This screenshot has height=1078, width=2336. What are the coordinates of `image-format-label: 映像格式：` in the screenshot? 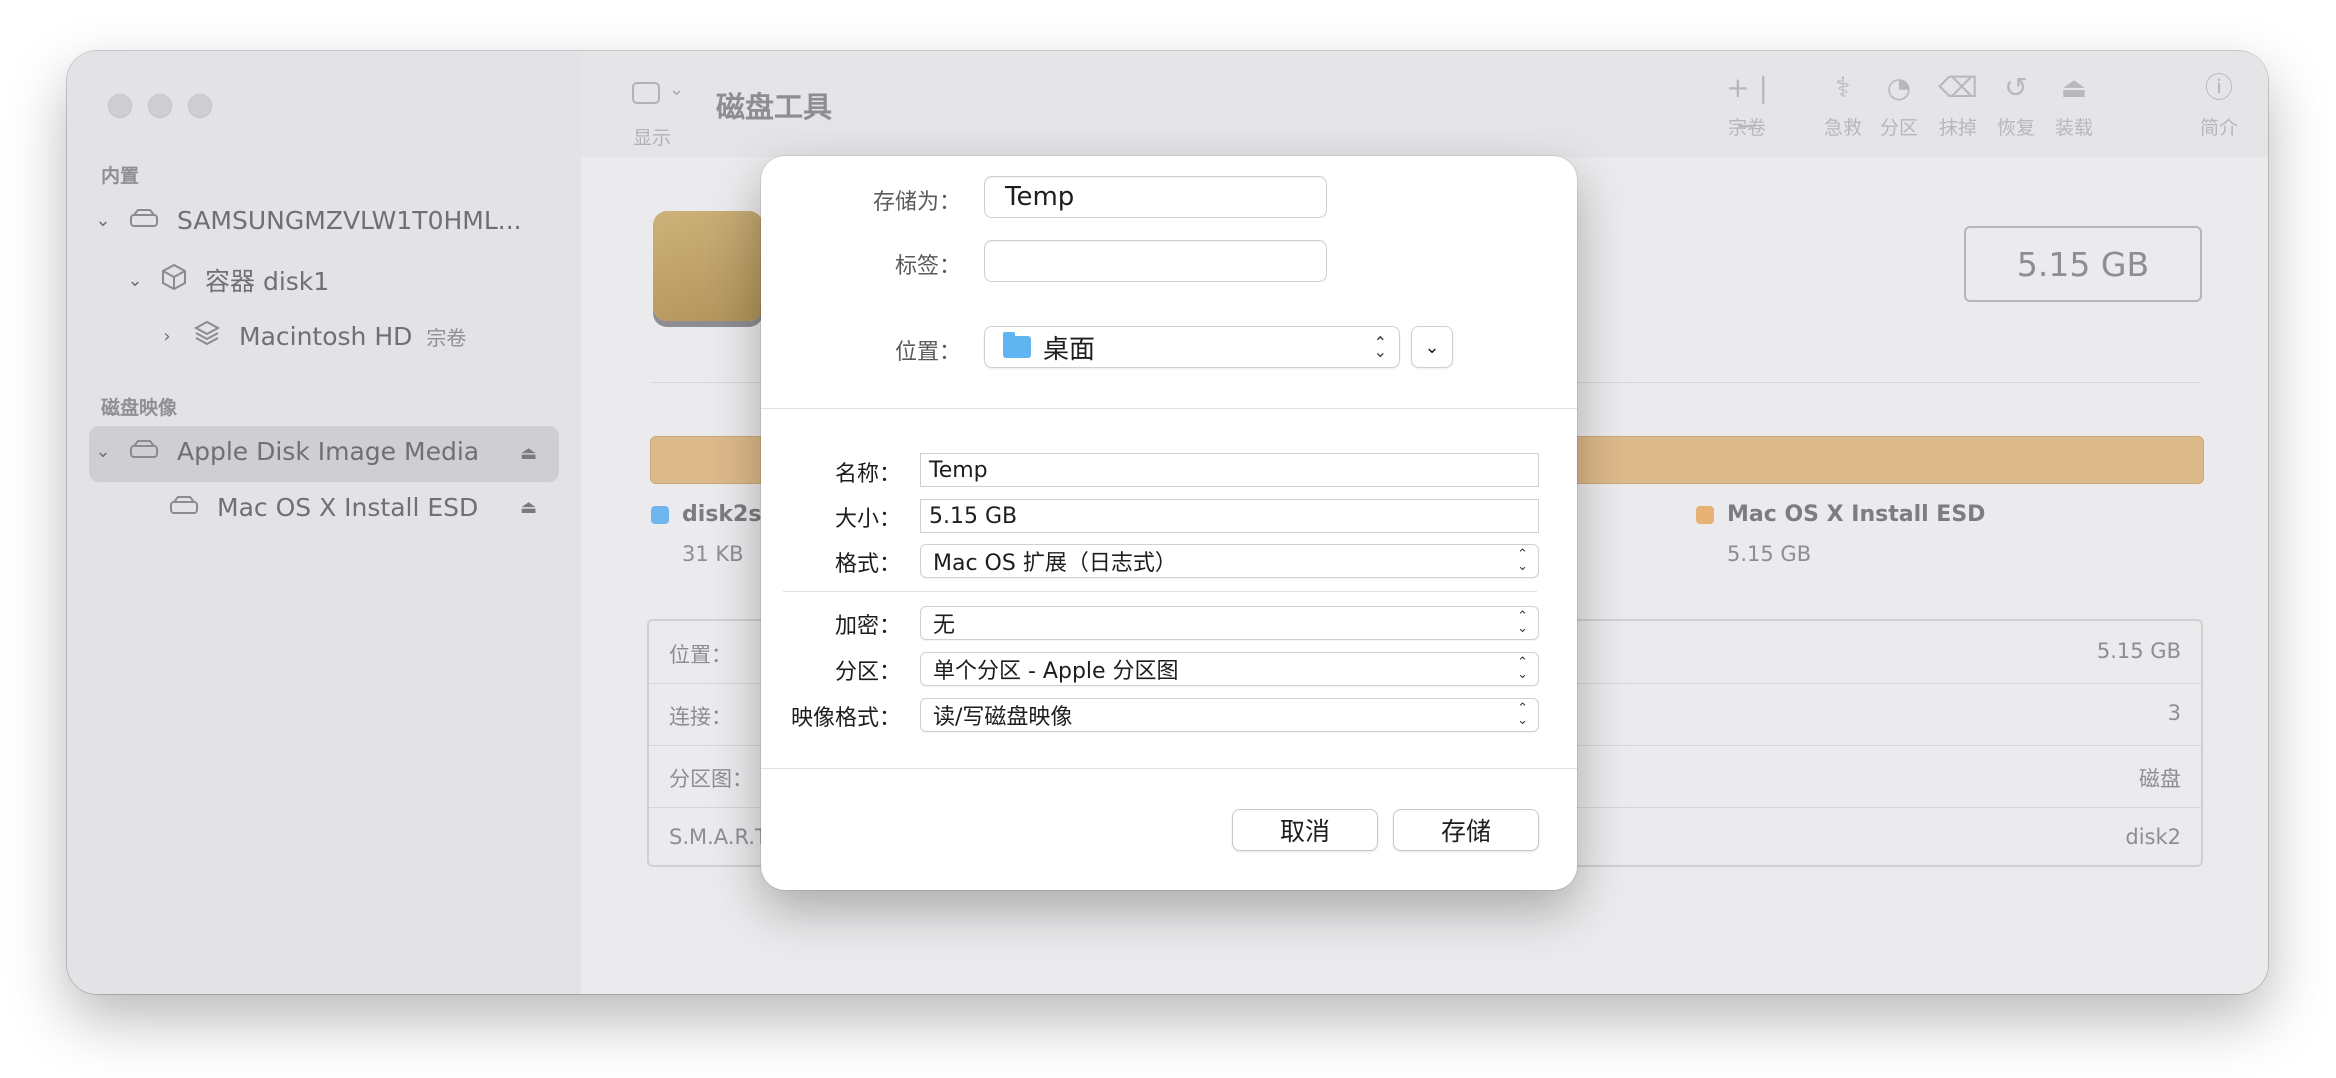 It's located at (845, 718).